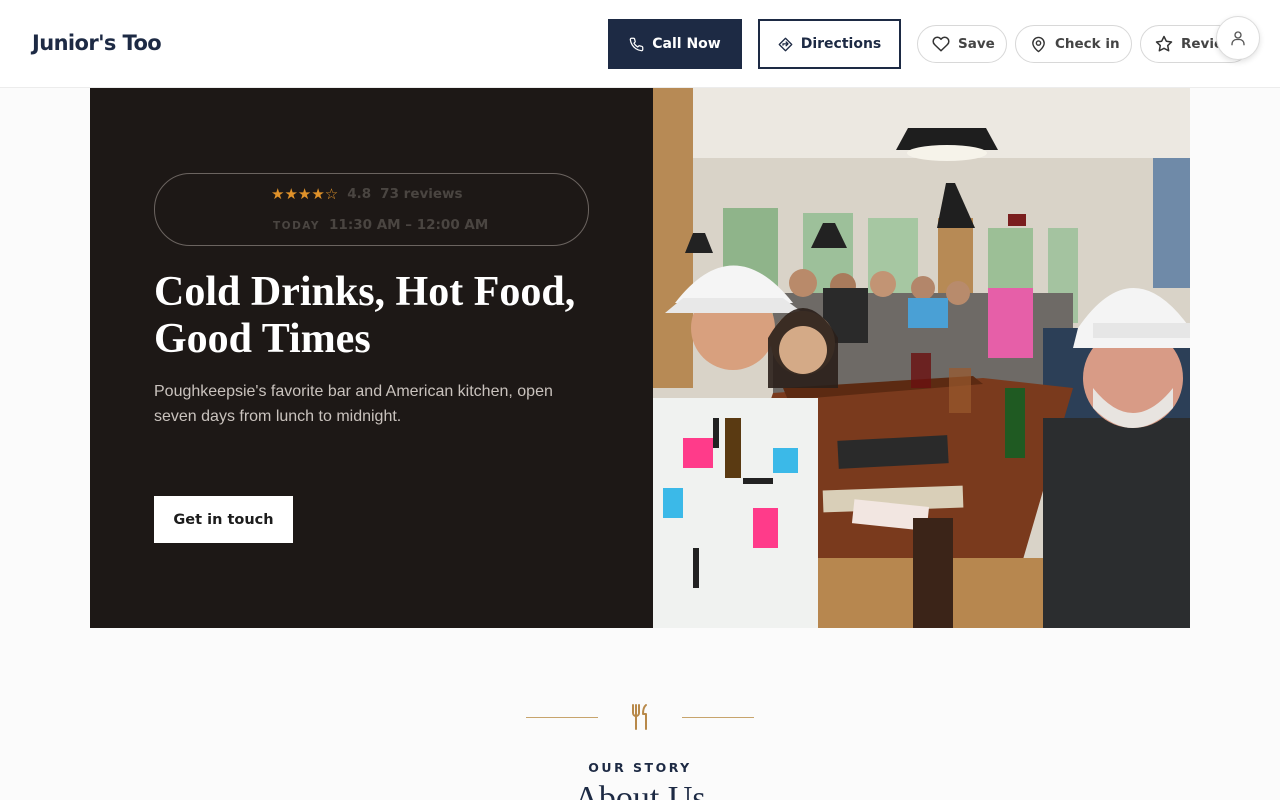  What do you see at coordinates (562, 717) in the screenshot?
I see `divider-line-left` at bounding box center [562, 717].